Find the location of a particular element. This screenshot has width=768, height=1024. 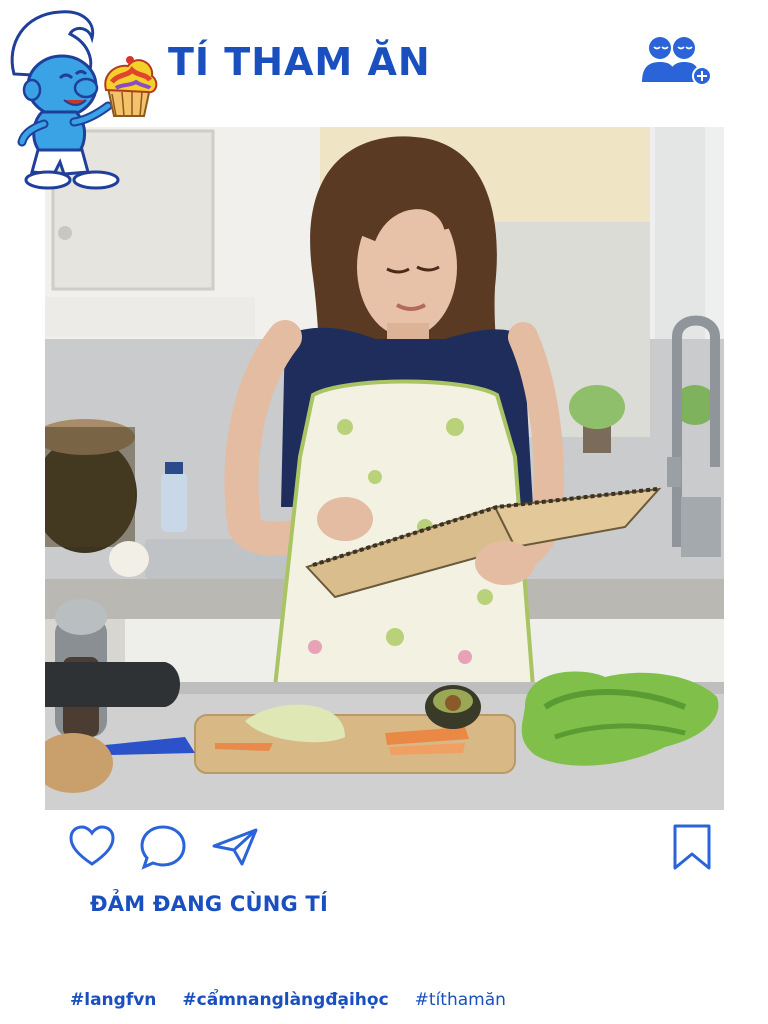

account-title: TÍ THAM ĂN is located at coordinates (299, 62).